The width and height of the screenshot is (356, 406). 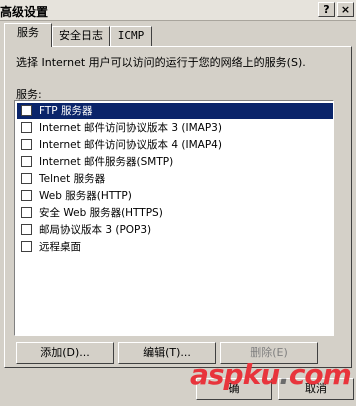 I want to click on watermark-tld: com, so click(x=320, y=374).